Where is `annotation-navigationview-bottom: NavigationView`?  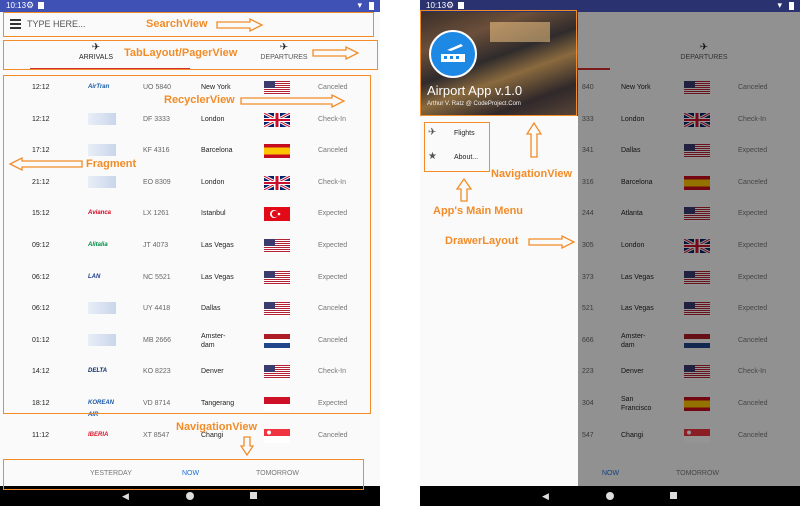 annotation-navigationview-bottom: NavigationView is located at coordinates (217, 427).